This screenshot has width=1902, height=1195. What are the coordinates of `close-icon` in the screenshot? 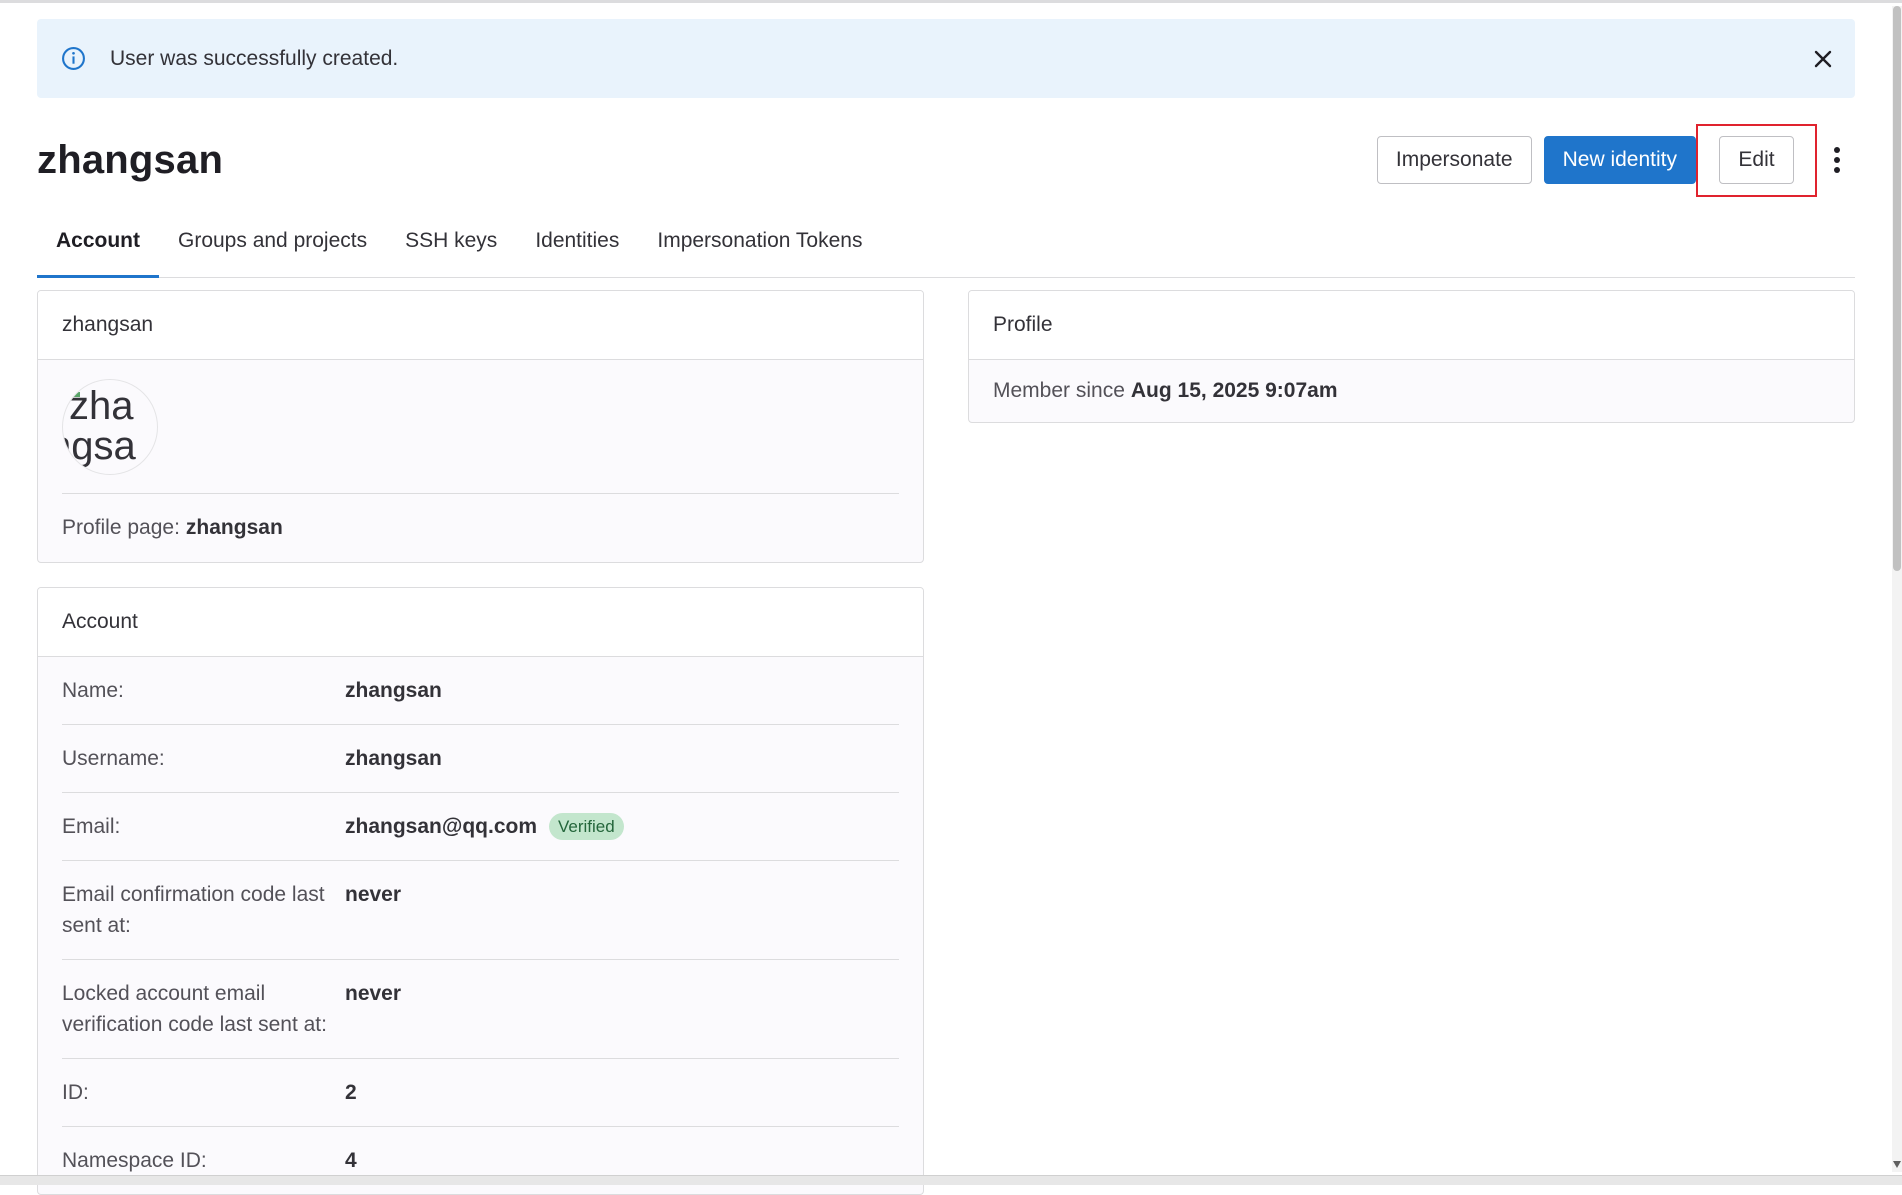 It's located at (1823, 58).